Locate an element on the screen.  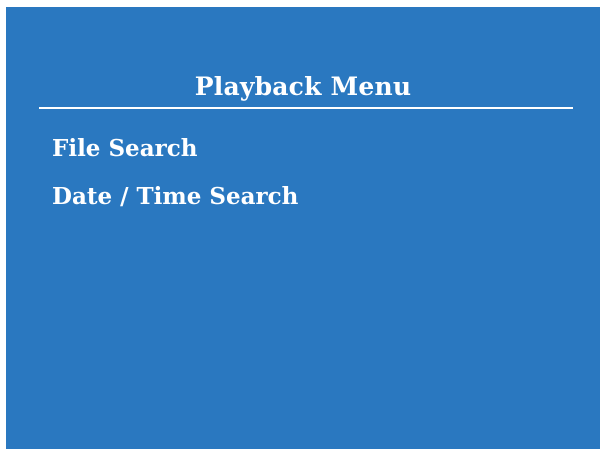
title-divider is located at coordinates (306, 108).